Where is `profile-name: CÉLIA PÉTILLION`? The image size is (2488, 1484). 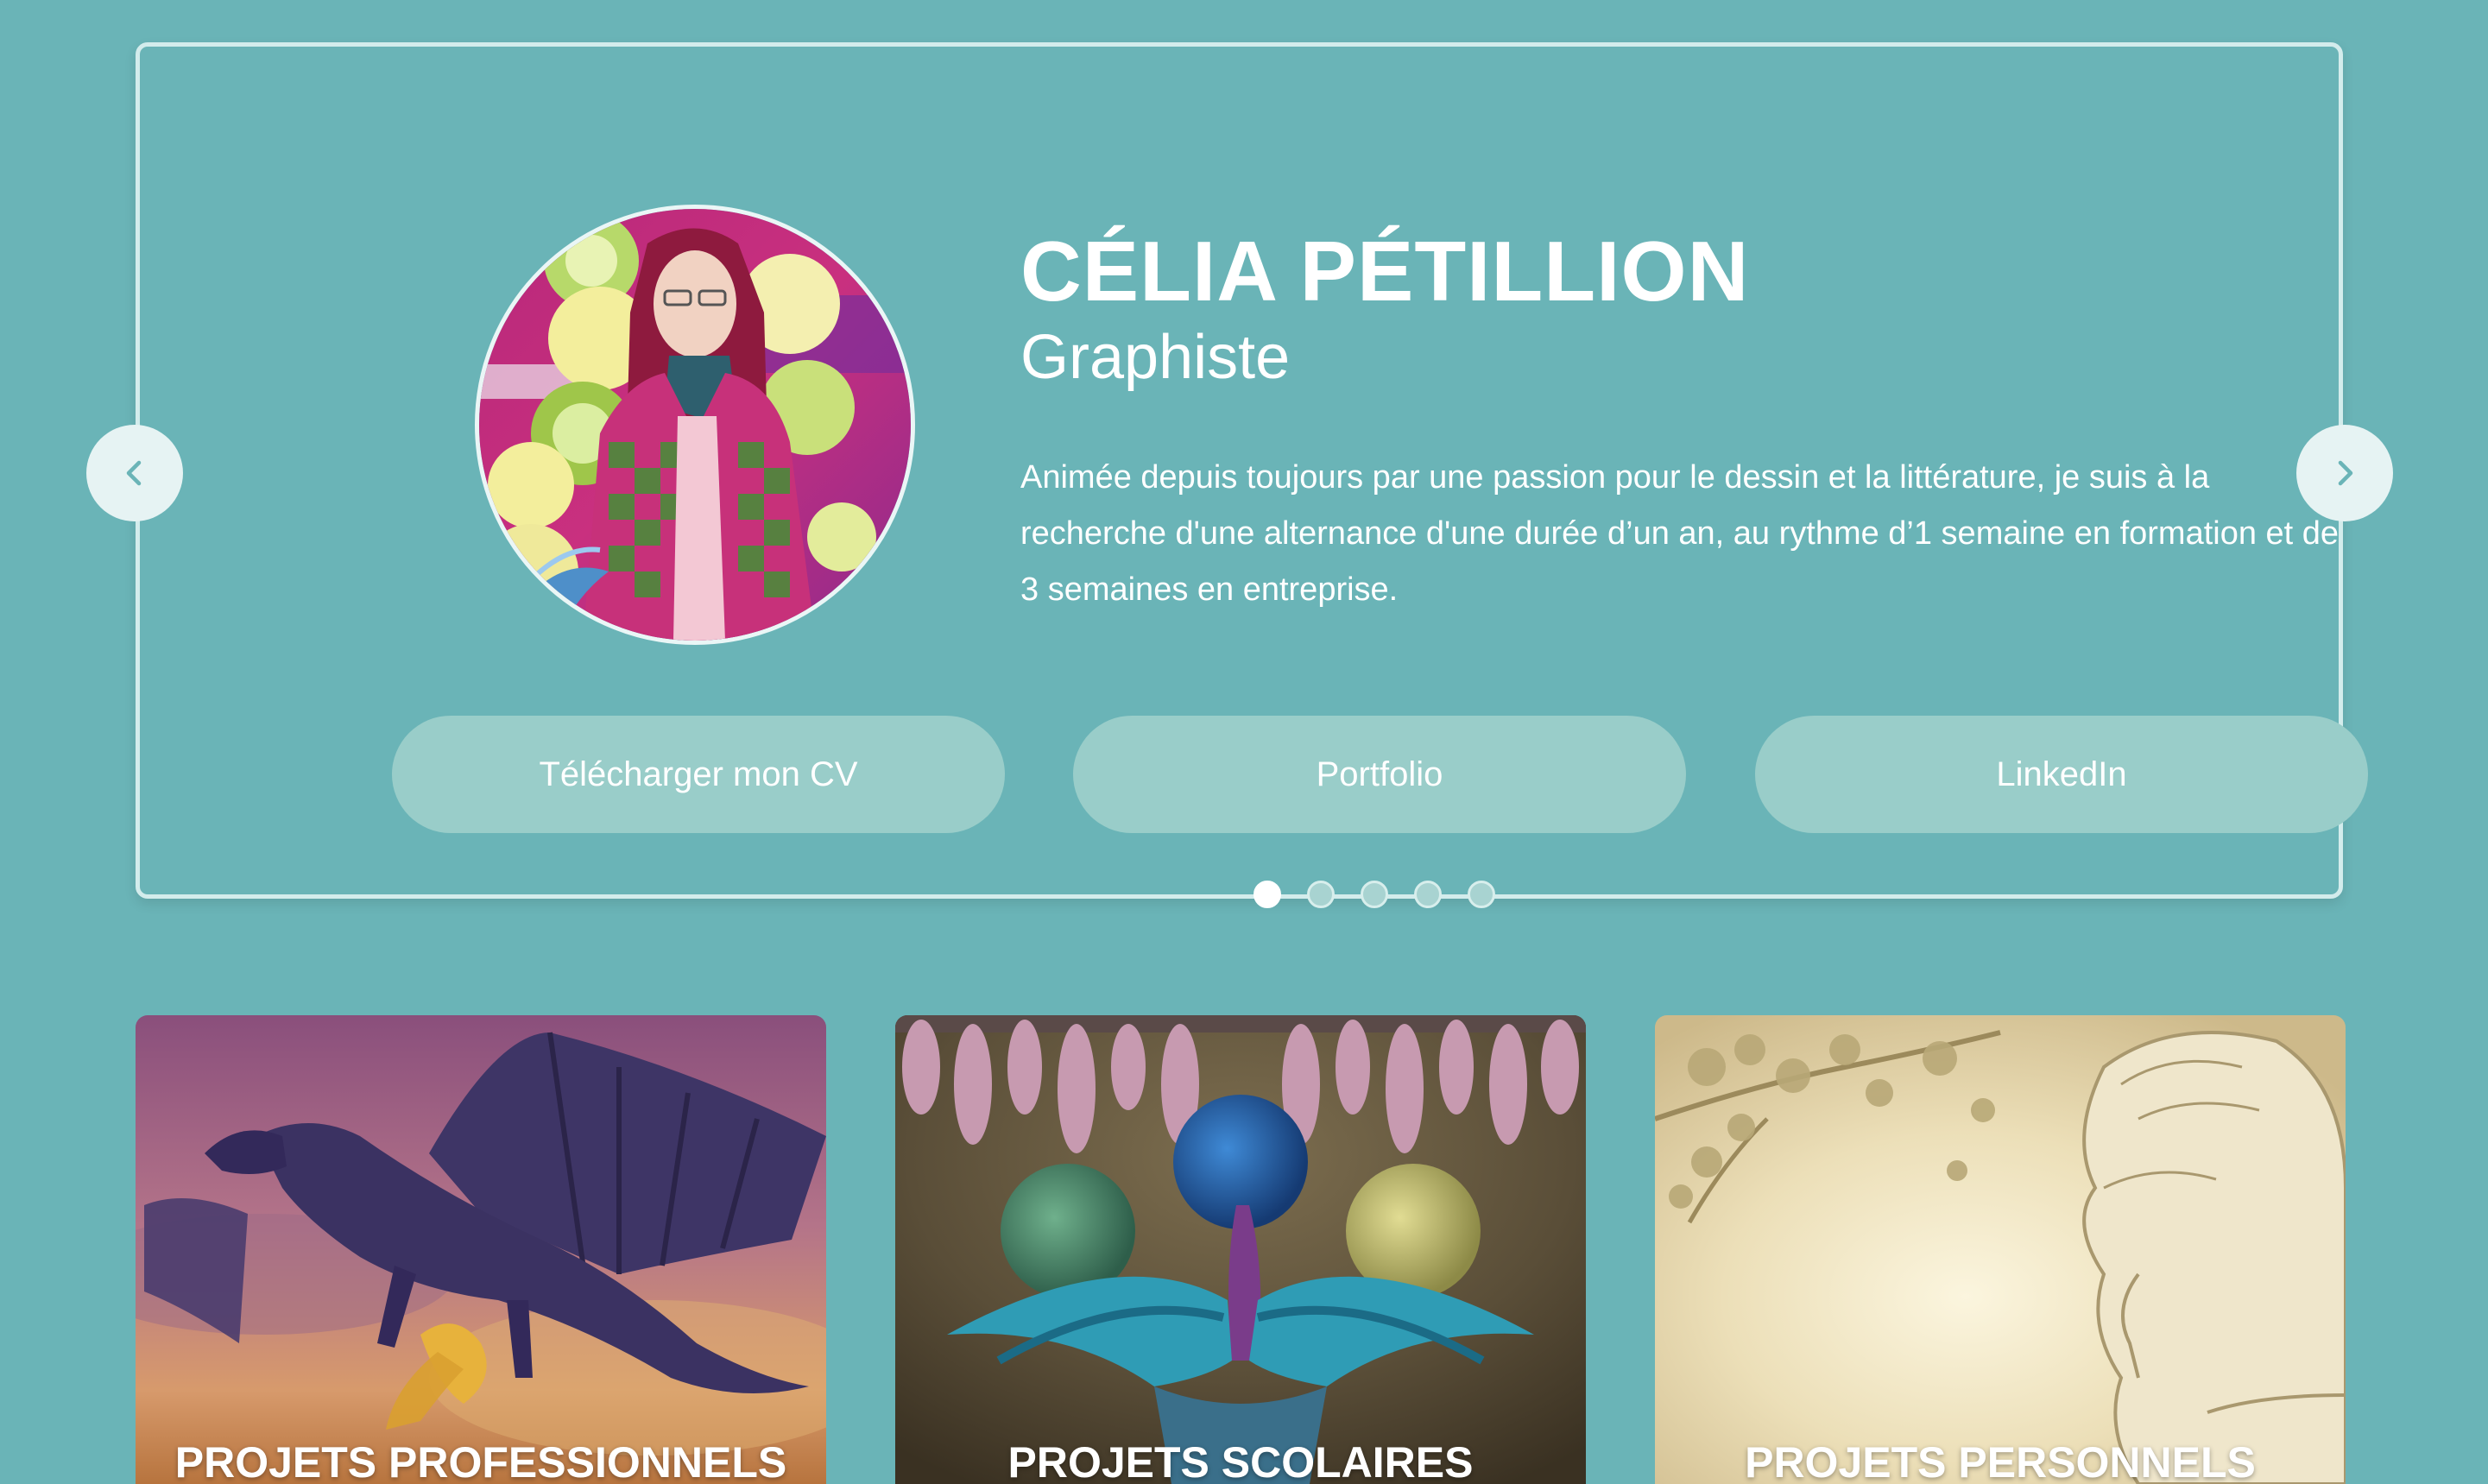 profile-name: CÉLIA PÉTILLION is located at coordinates (1385, 271).